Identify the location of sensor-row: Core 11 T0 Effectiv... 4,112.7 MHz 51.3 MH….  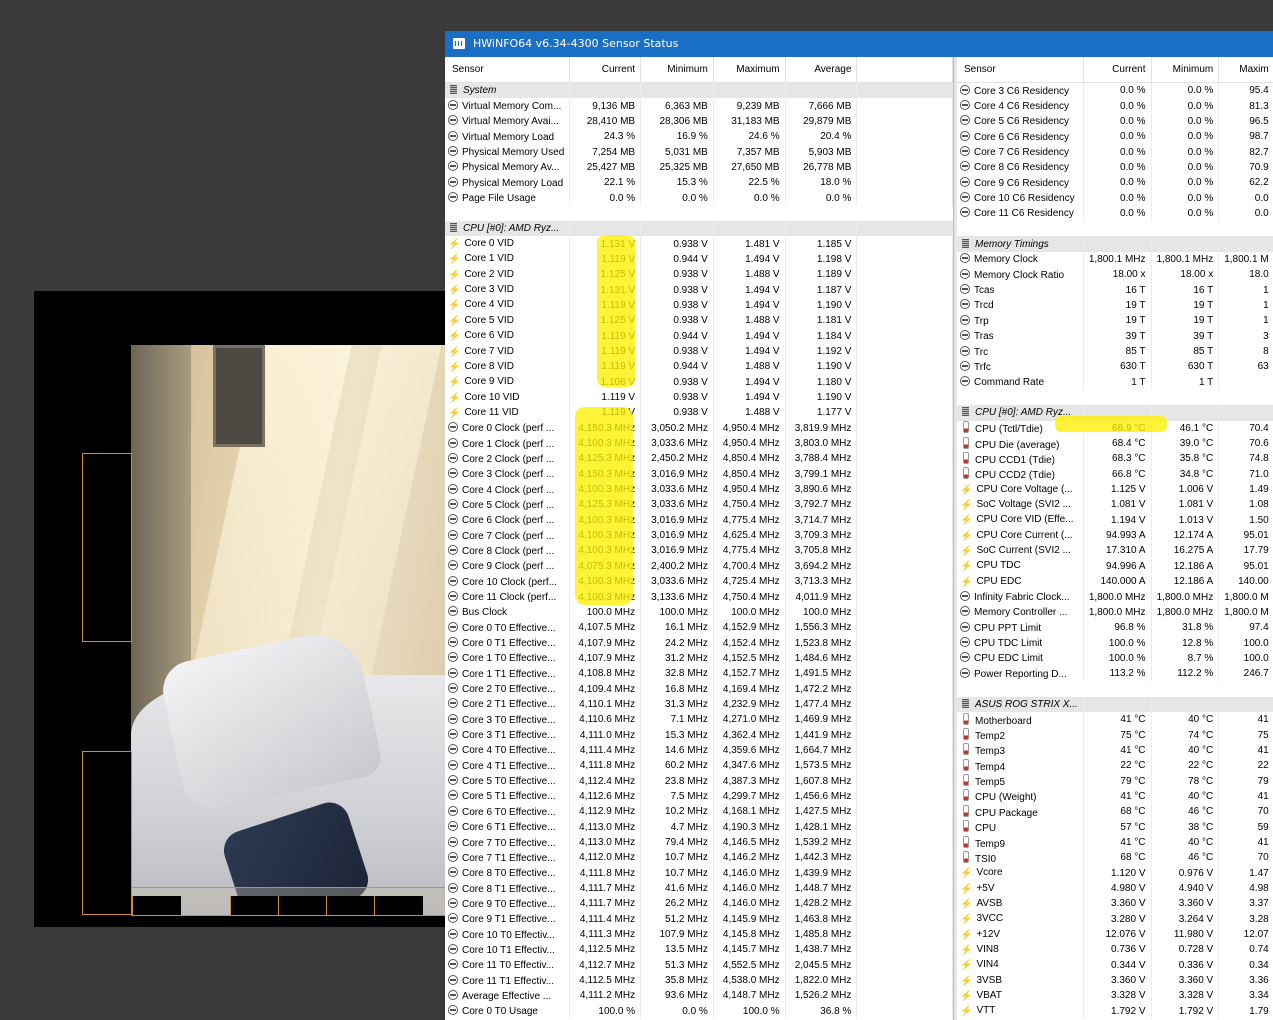
(699, 965).